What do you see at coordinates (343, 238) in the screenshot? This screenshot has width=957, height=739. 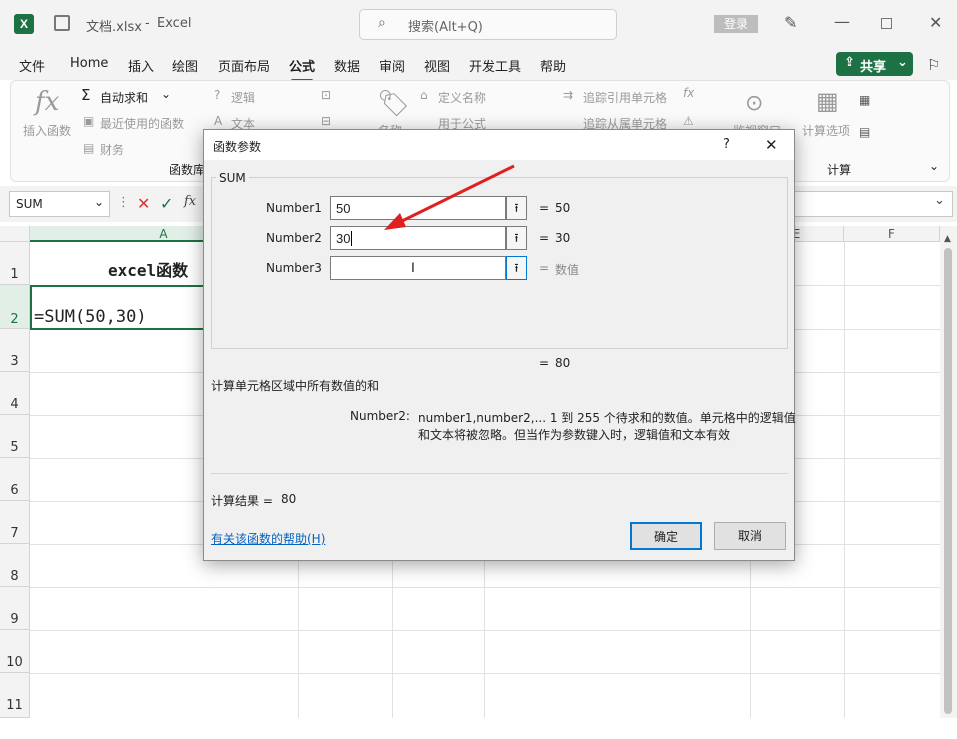 I see `number2-value: 30` at bounding box center [343, 238].